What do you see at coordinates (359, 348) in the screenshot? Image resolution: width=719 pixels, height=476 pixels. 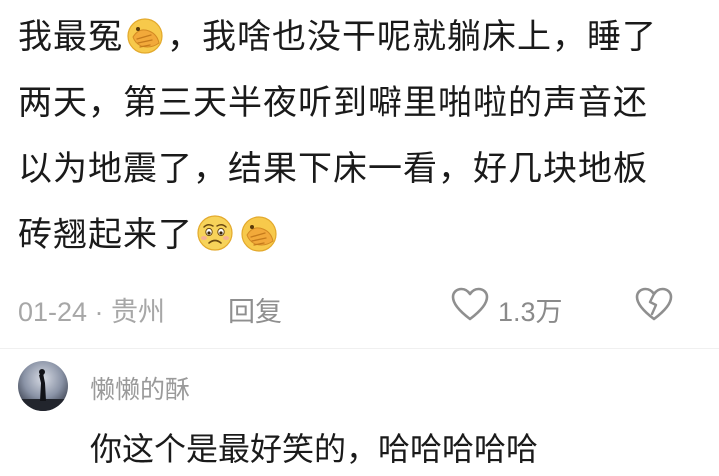 I see `divider` at bounding box center [359, 348].